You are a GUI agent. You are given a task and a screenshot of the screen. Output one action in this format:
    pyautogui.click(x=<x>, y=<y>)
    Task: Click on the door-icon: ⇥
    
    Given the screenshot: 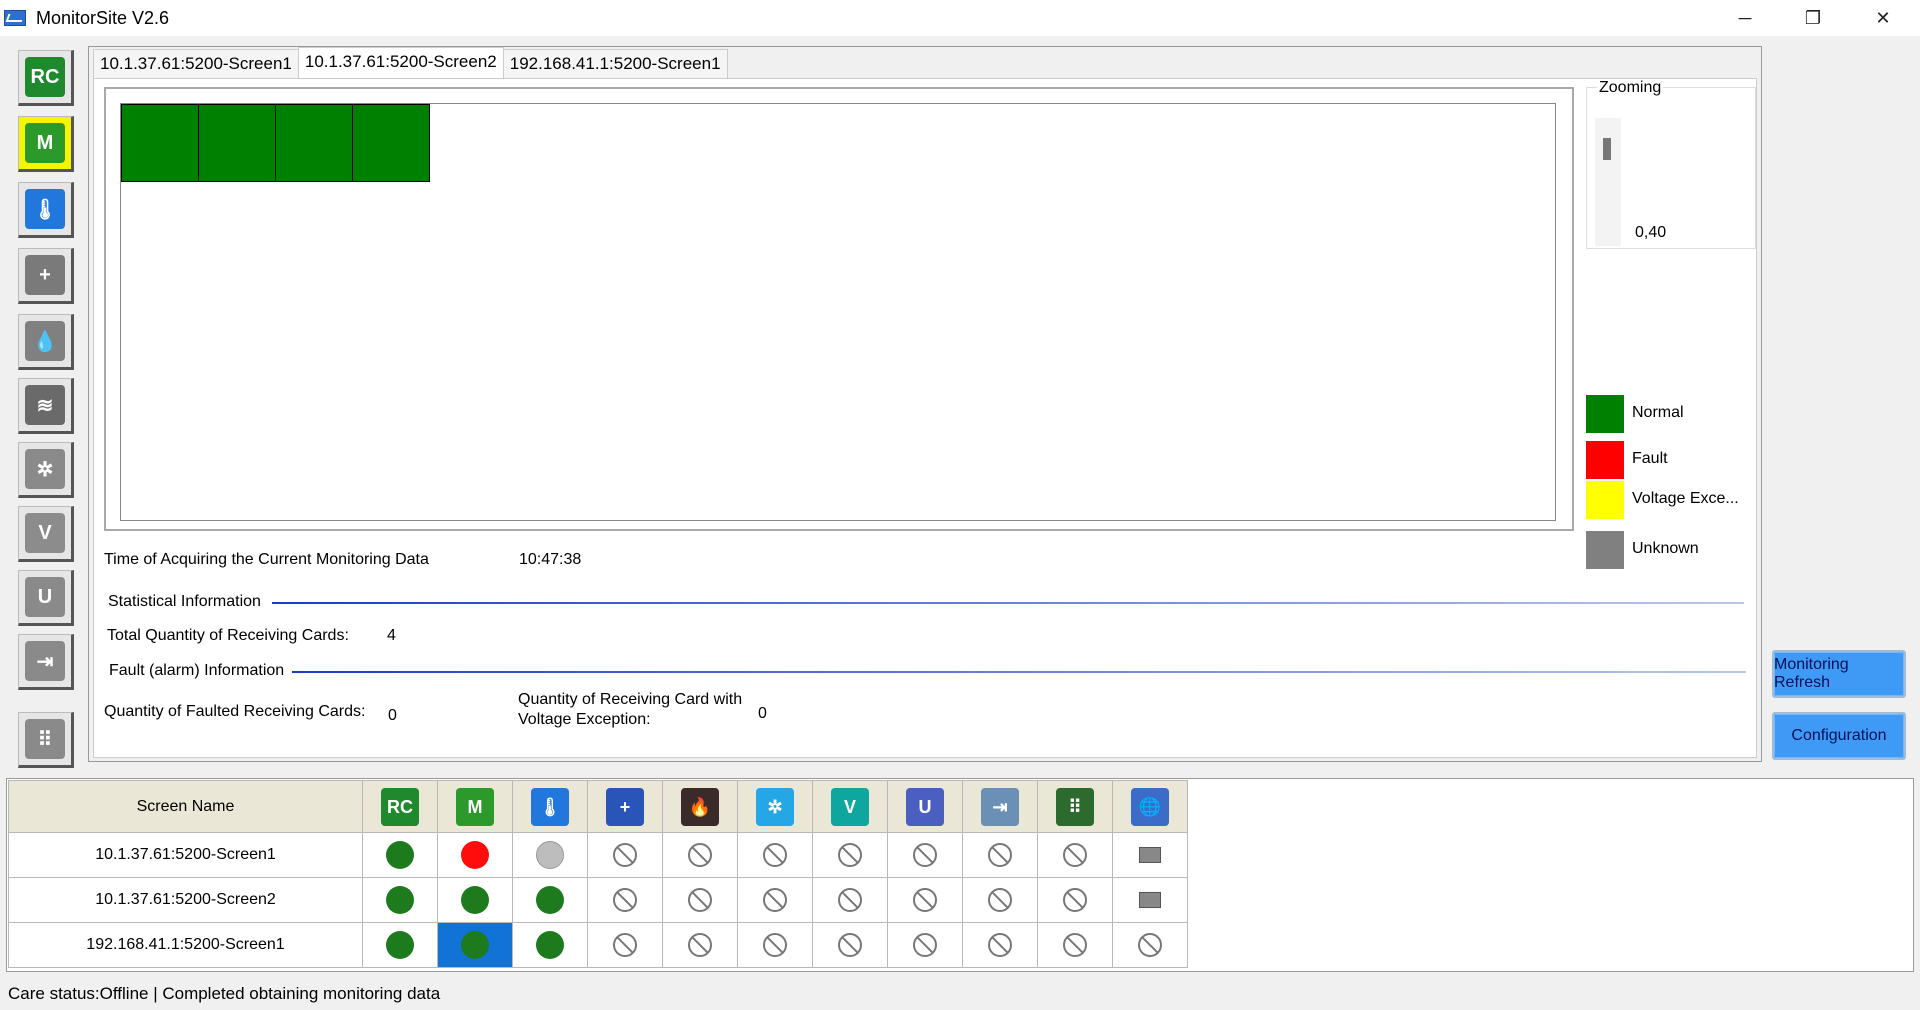 What is the action you would take?
    pyautogui.click(x=1000, y=806)
    